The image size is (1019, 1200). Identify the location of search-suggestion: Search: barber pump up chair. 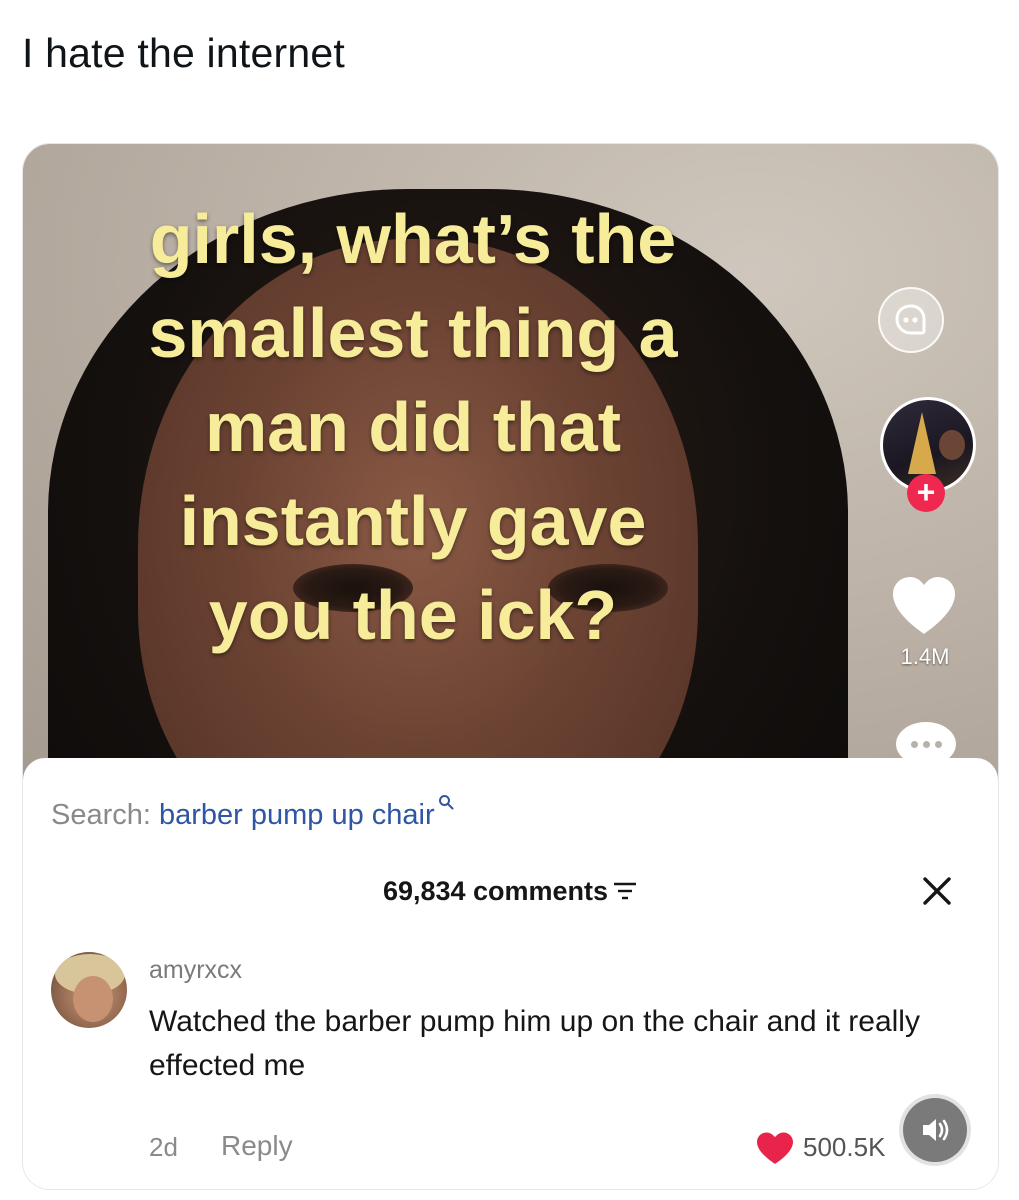
(252, 813).